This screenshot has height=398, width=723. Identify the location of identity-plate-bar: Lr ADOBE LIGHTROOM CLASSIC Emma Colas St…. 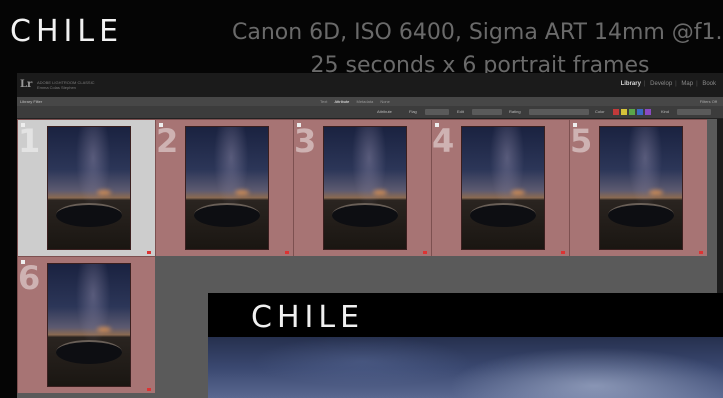
(370, 85).